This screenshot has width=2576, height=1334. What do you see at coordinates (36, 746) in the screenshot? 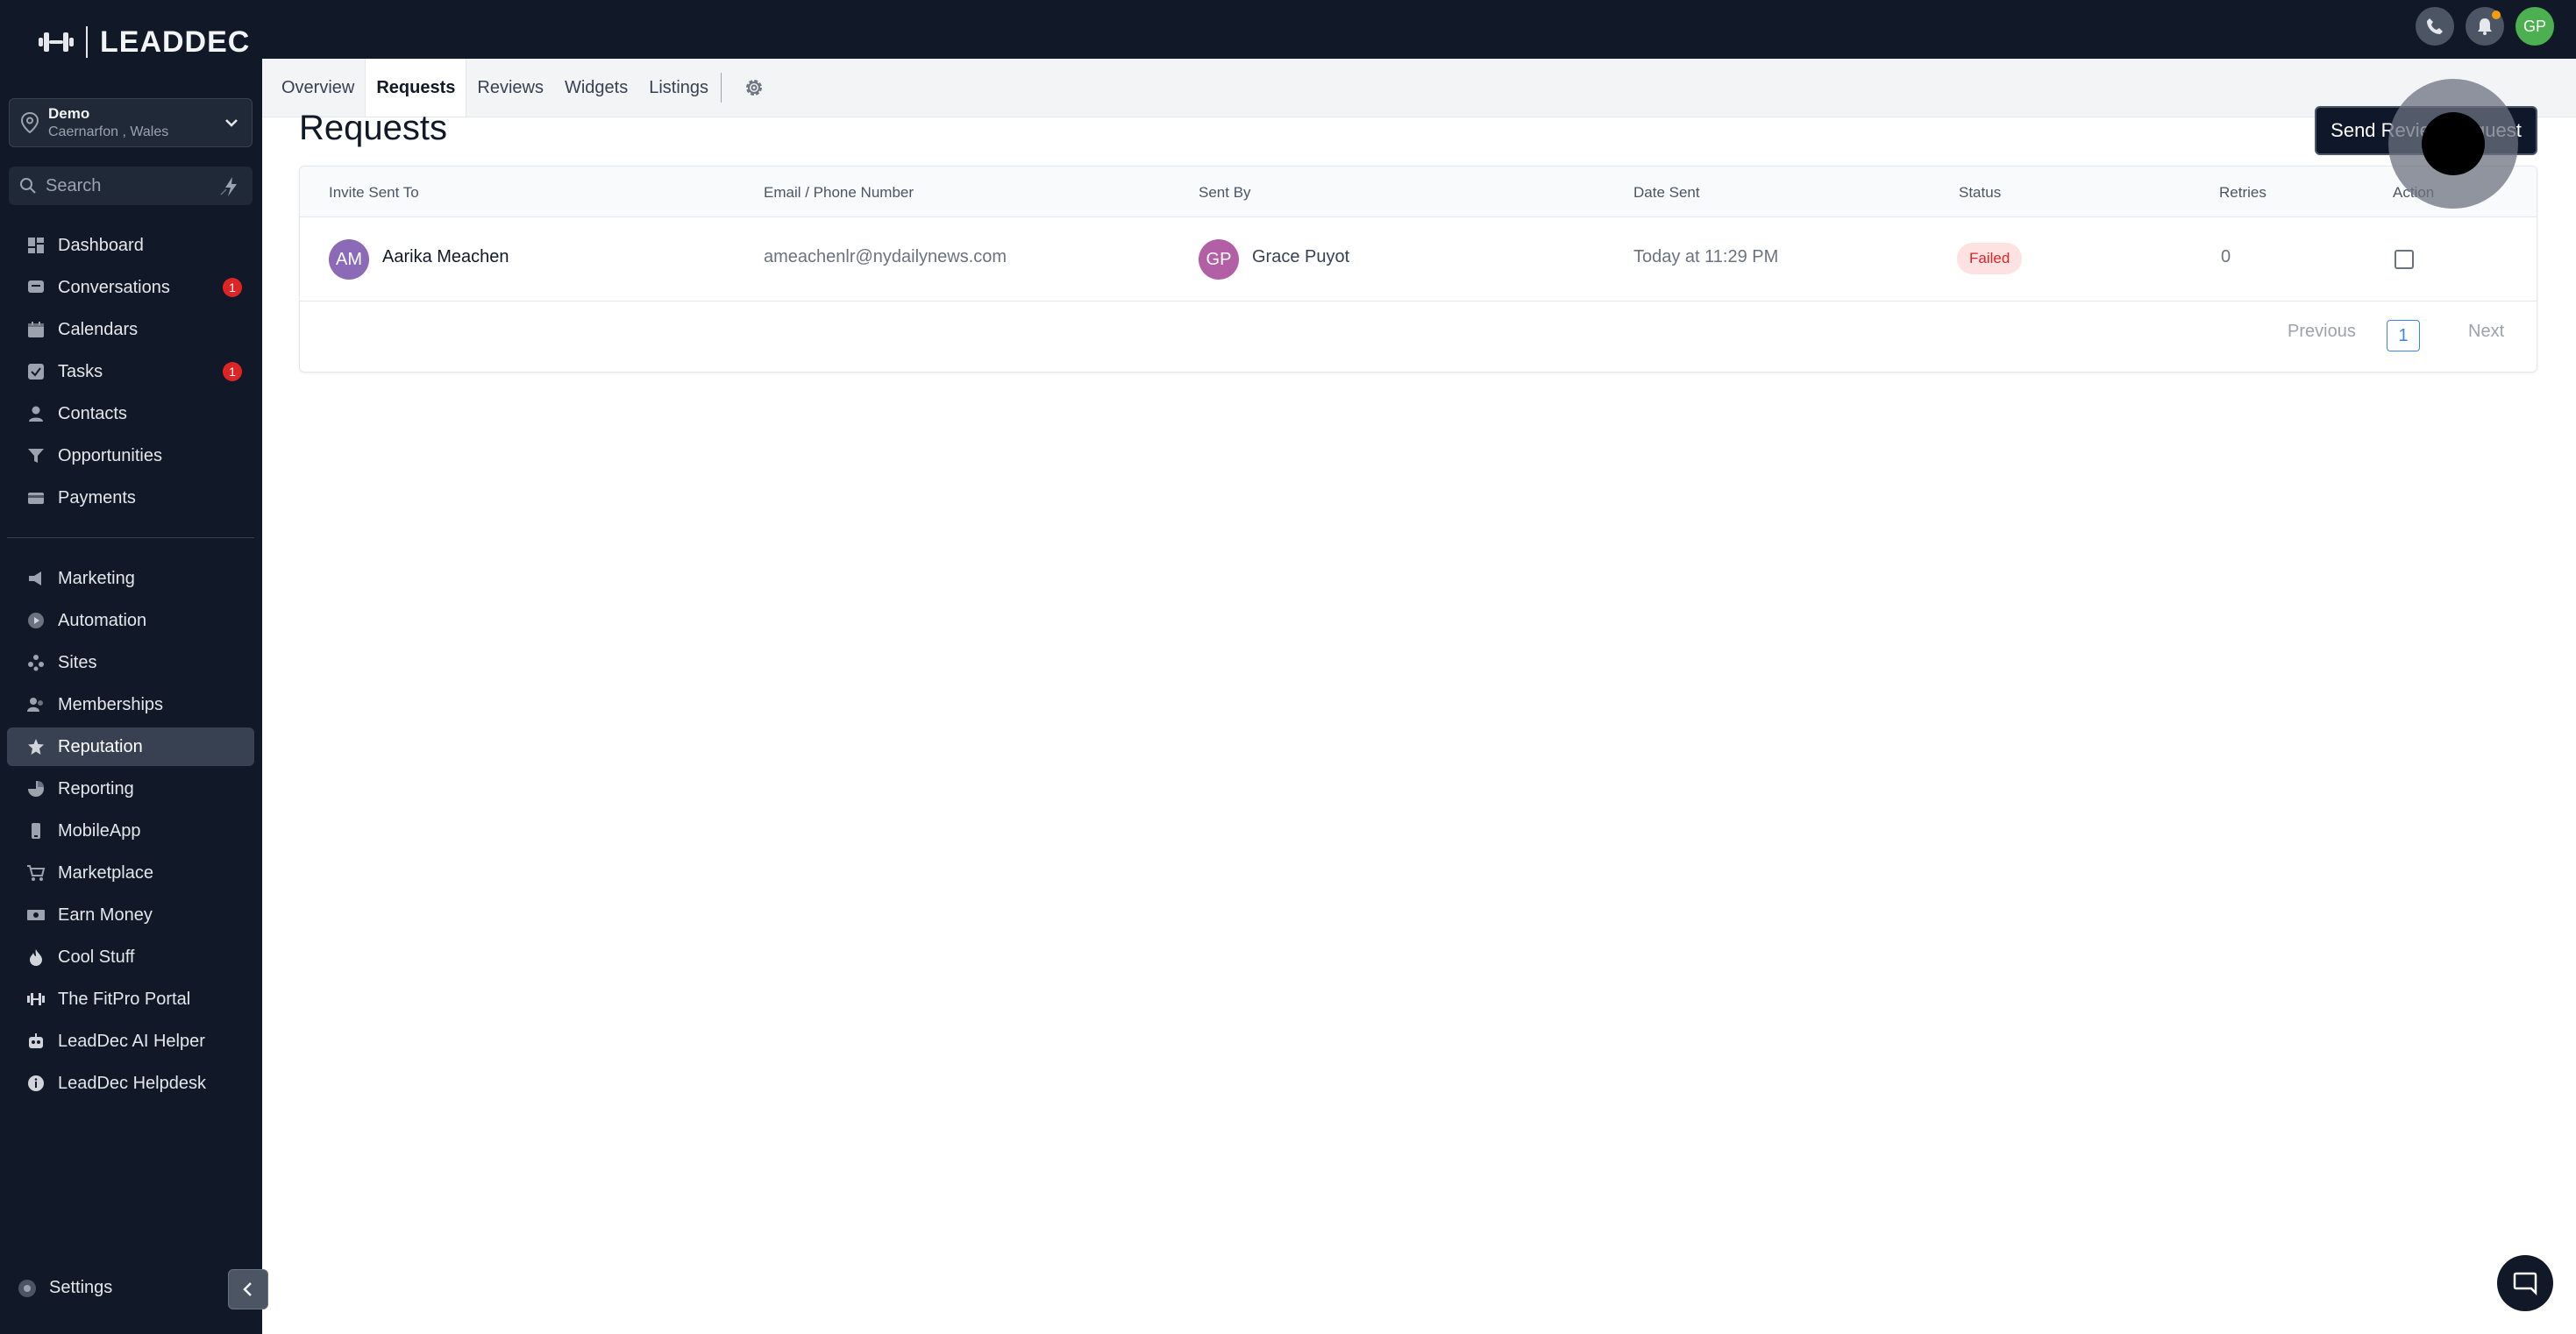
I see `star-icon` at bounding box center [36, 746].